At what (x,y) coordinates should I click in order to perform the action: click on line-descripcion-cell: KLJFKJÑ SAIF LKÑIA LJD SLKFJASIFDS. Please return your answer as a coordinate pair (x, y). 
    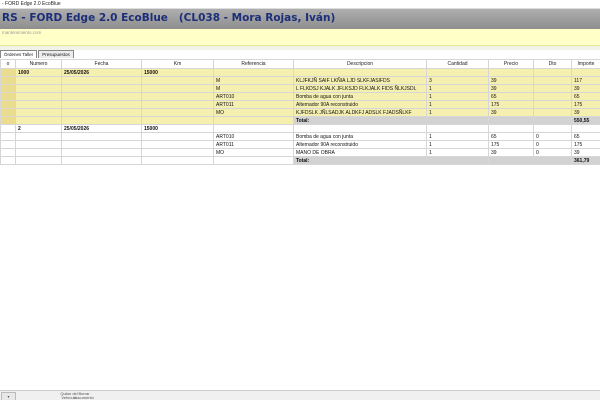
    Looking at the image, I should click on (360, 80).